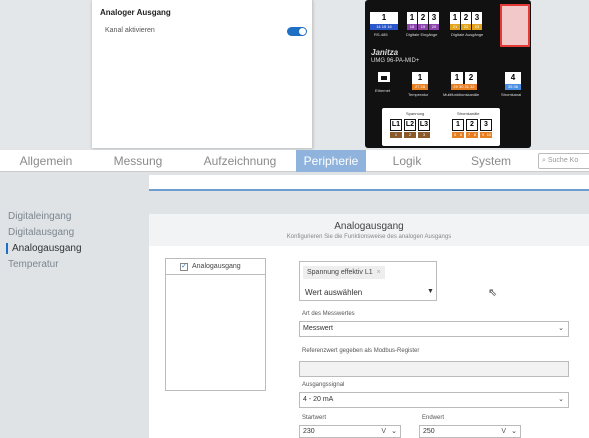 The image size is (589, 438). Describe the element at coordinates (423, 27) in the screenshot. I see `dig-in-pin-19: 19` at that location.